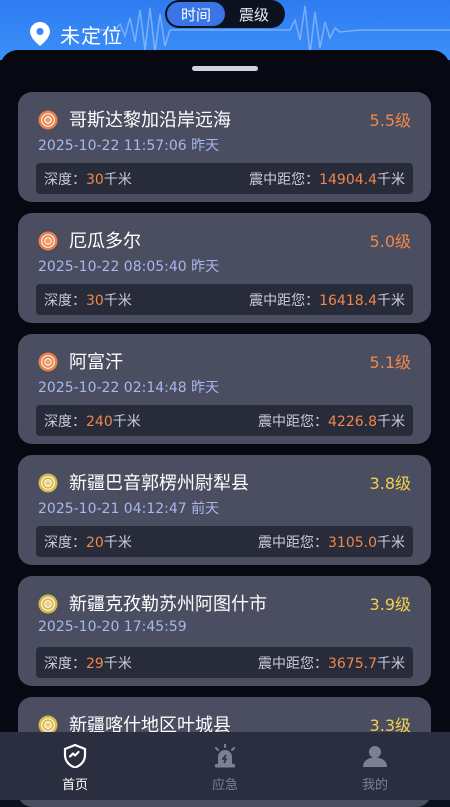 The image size is (450, 807). What do you see at coordinates (348, 179) in the screenshot?
I see `distance-value: 14904.4` at bounding box center [348, 179].